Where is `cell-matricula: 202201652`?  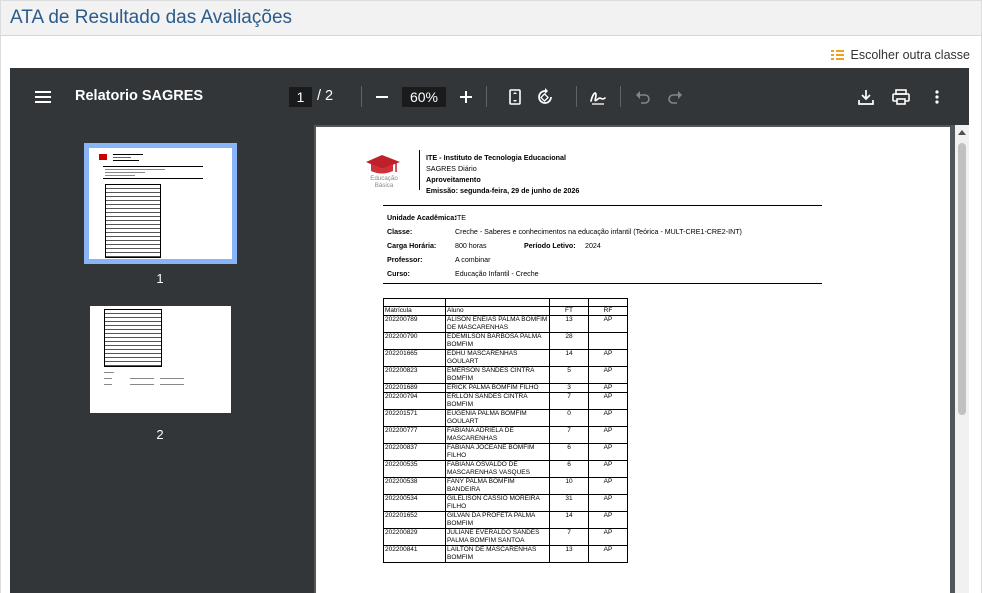 cell-matricula: 202201652 is located at coordinates (414, 520).